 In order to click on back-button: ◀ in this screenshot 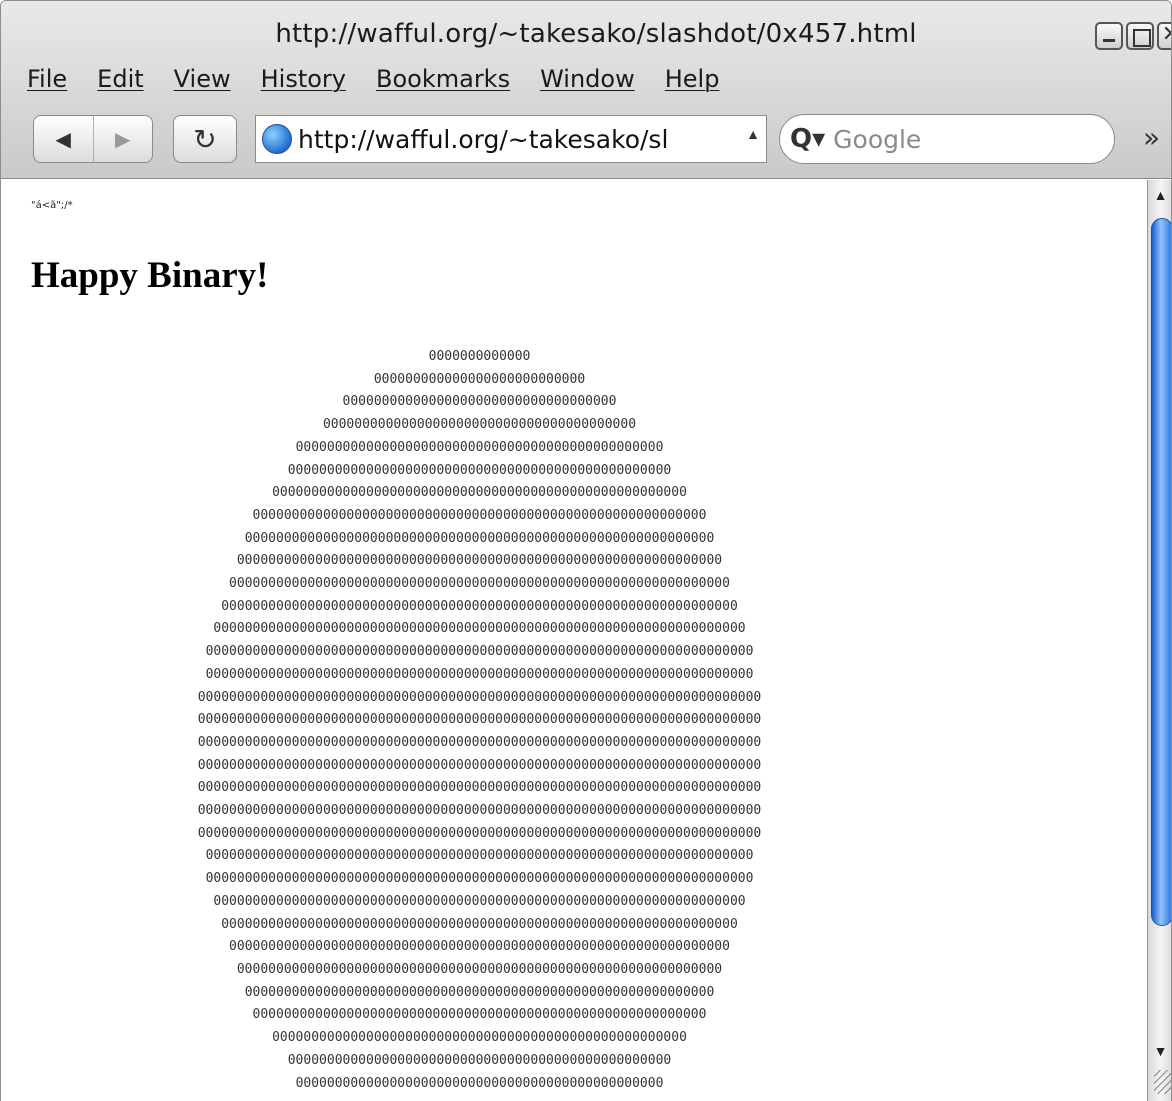, I will do `click(64, 139)`.